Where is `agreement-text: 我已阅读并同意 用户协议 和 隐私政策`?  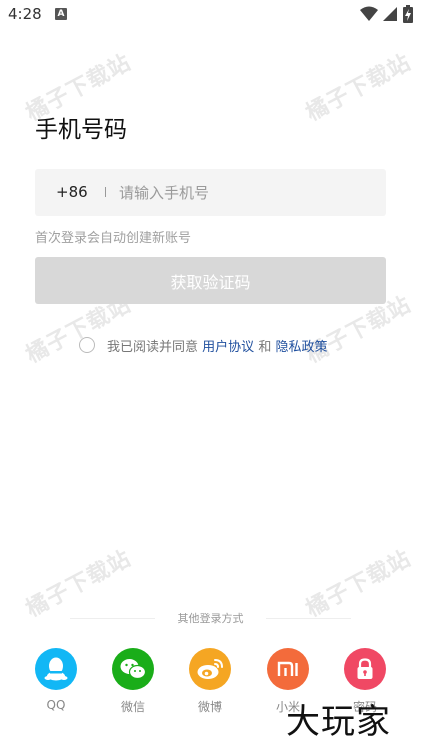
agreement-text: 我已阅读并同意 用户协议 和 隐私政策 is located at coordinates (217, 345).